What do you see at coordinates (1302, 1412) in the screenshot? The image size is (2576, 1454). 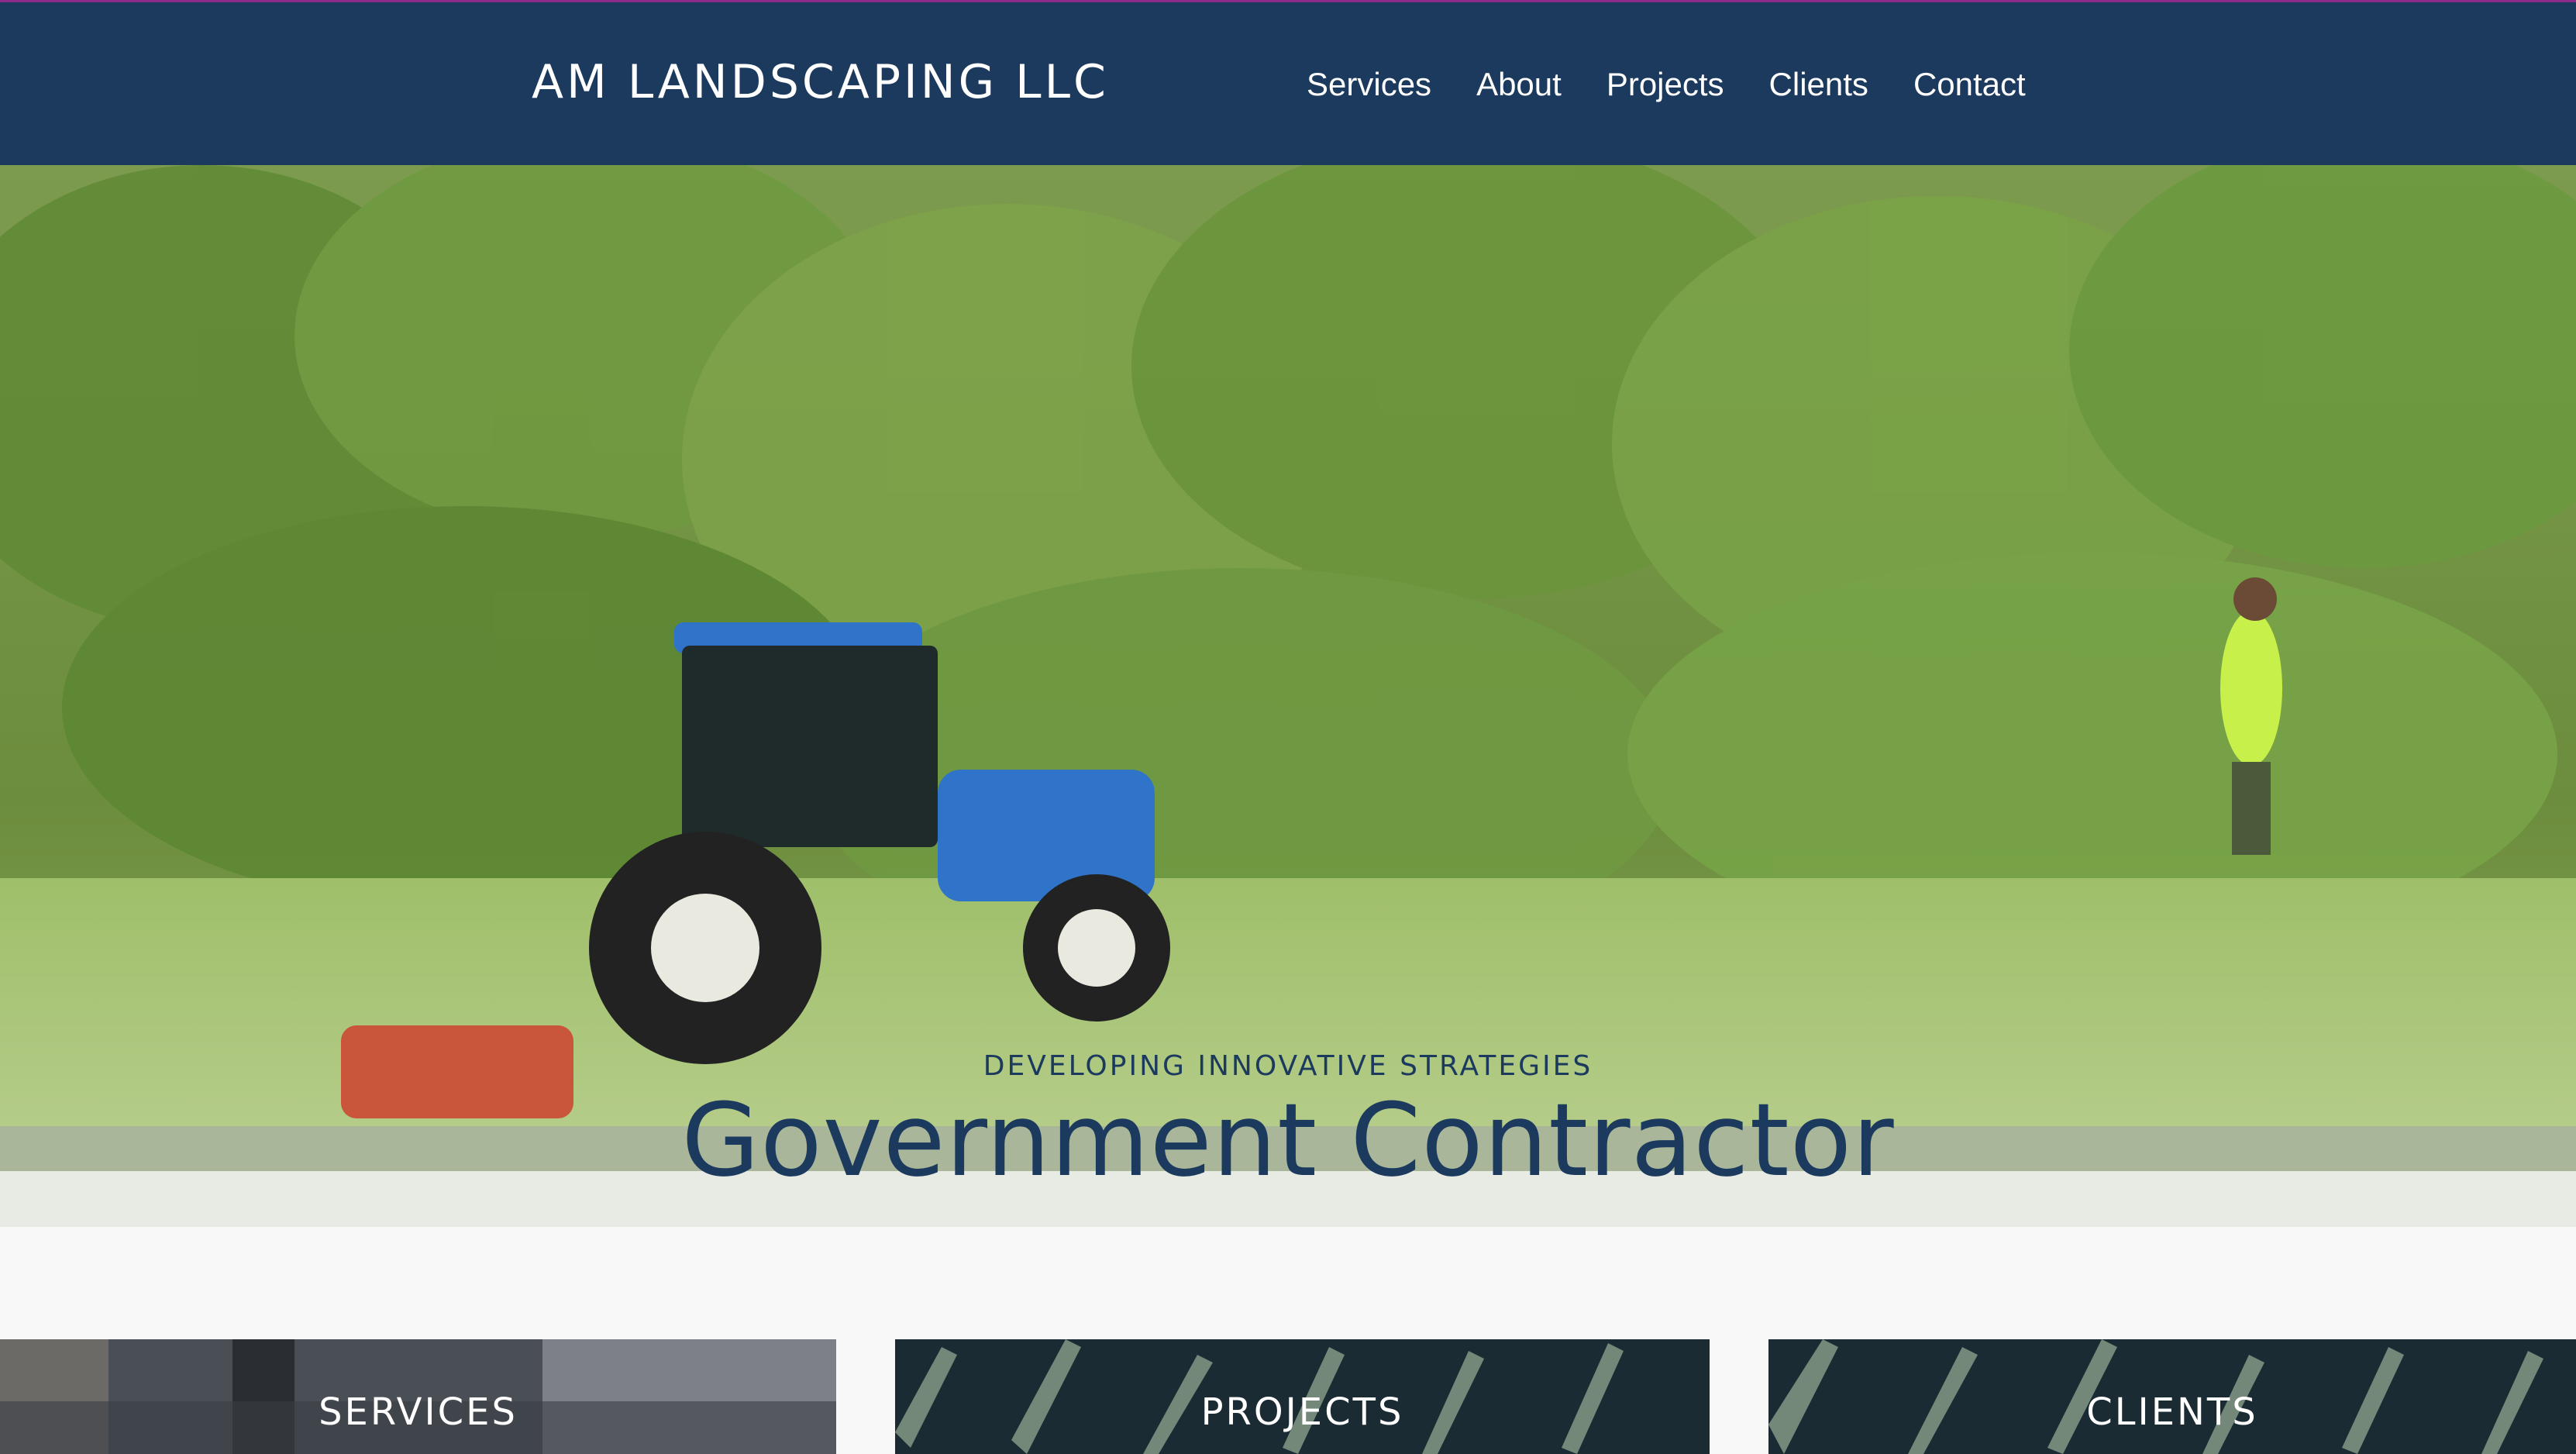 I see `projects-tile-label: PROJECTS` at bounding box center [1302, 1412].